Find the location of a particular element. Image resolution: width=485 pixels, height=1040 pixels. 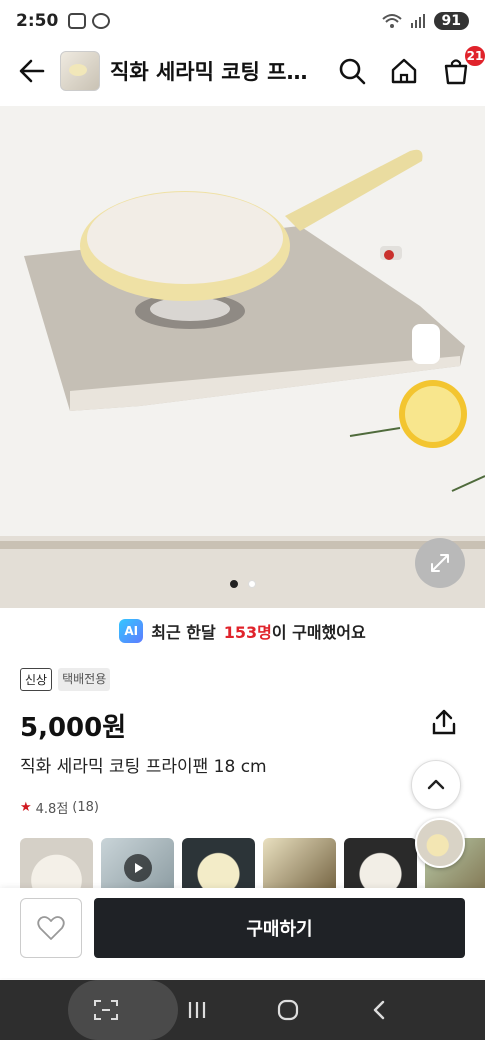

heart-icon is located at coordinates (51, 928).